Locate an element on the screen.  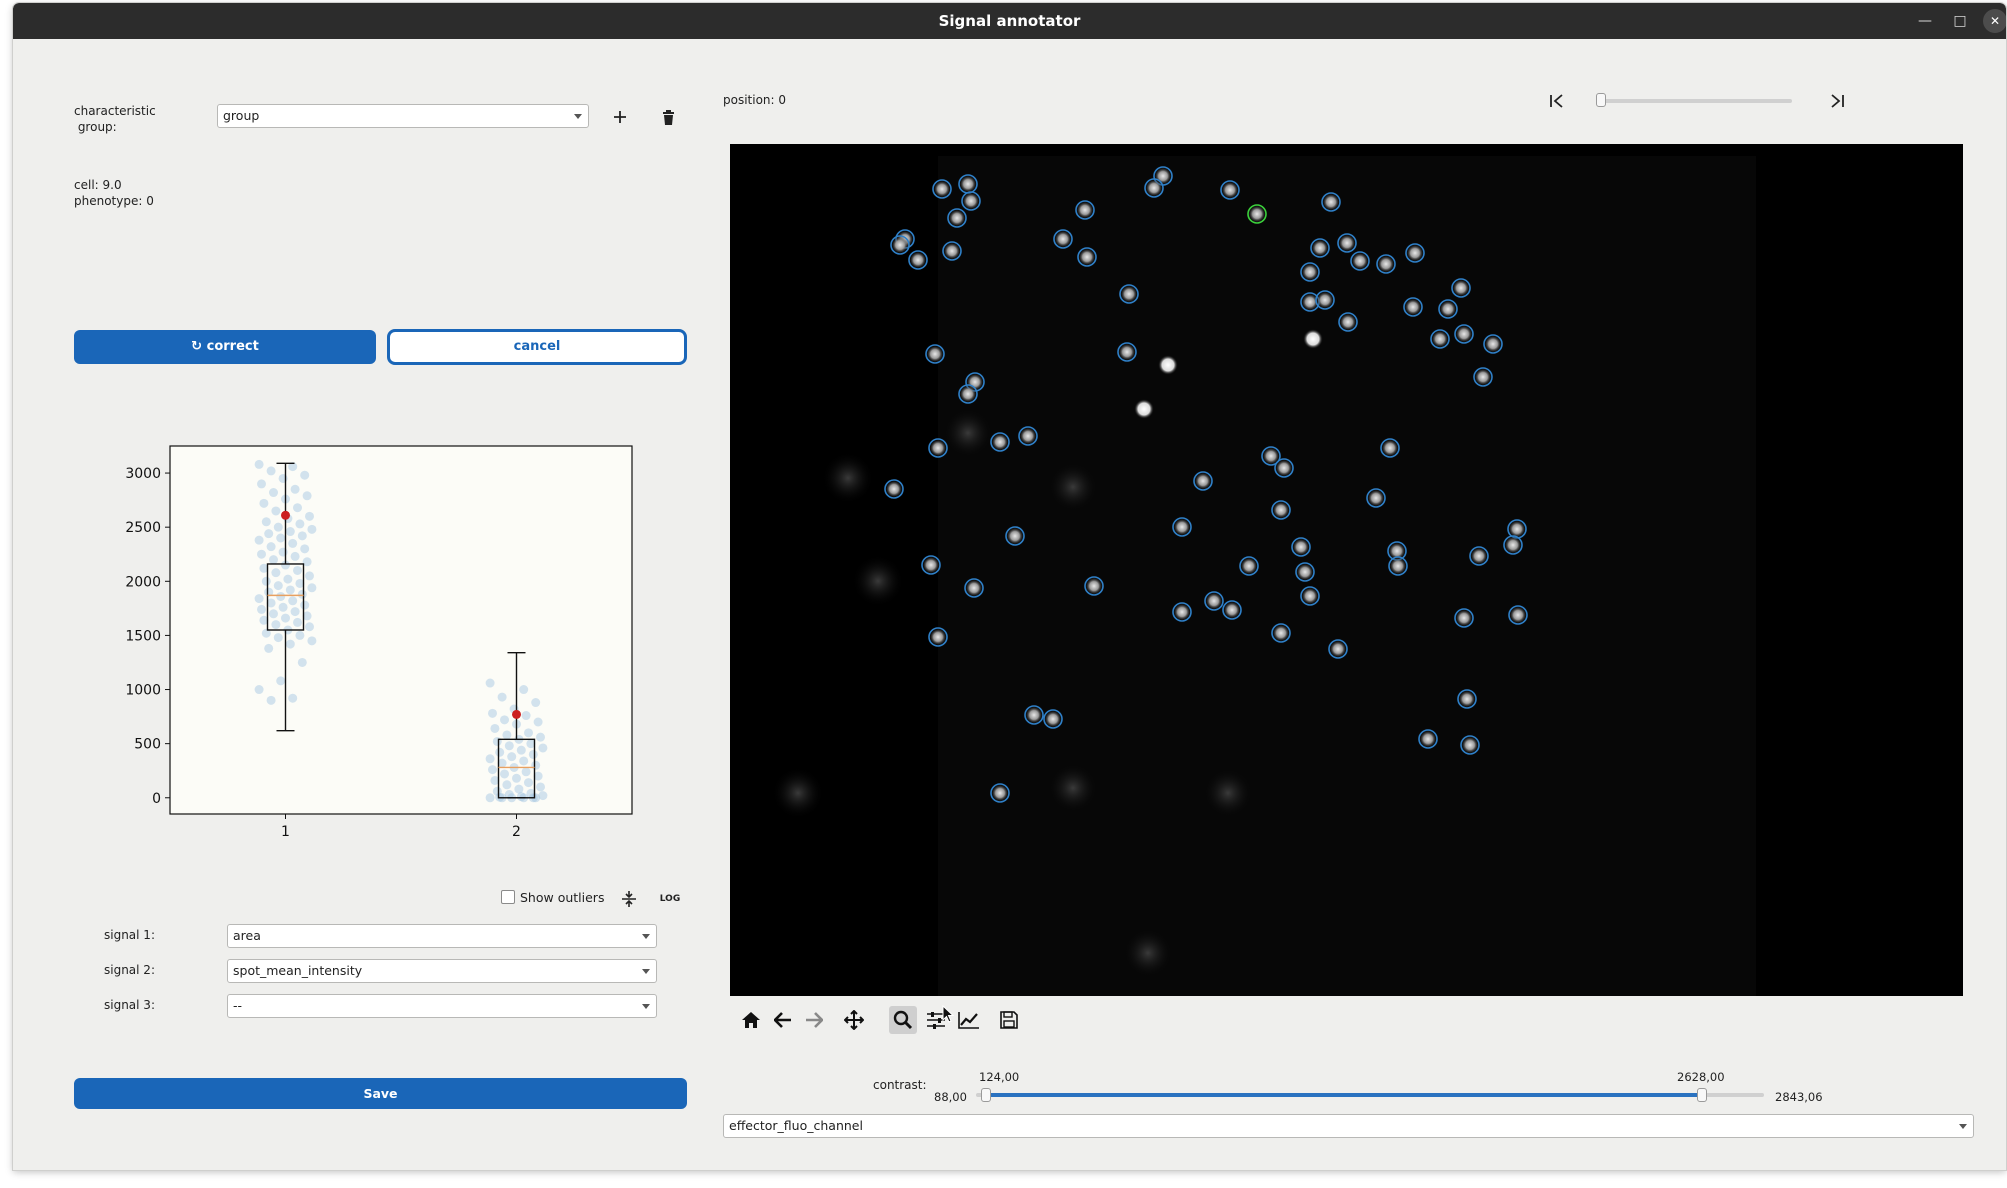
highlight-point is located at coordinates (516, 714).